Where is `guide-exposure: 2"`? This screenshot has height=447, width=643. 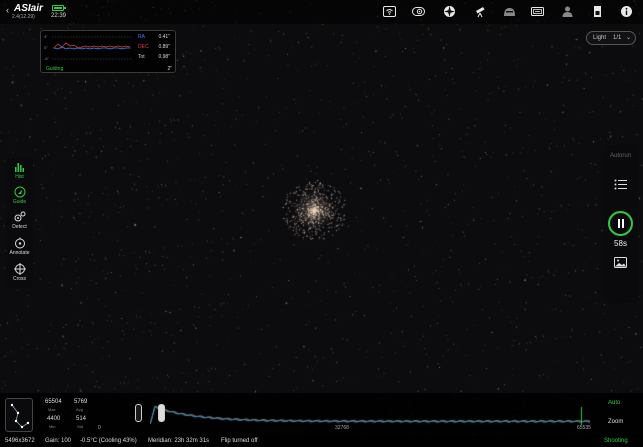
guide-exposure: 2" is located at coordinates (169, 69).